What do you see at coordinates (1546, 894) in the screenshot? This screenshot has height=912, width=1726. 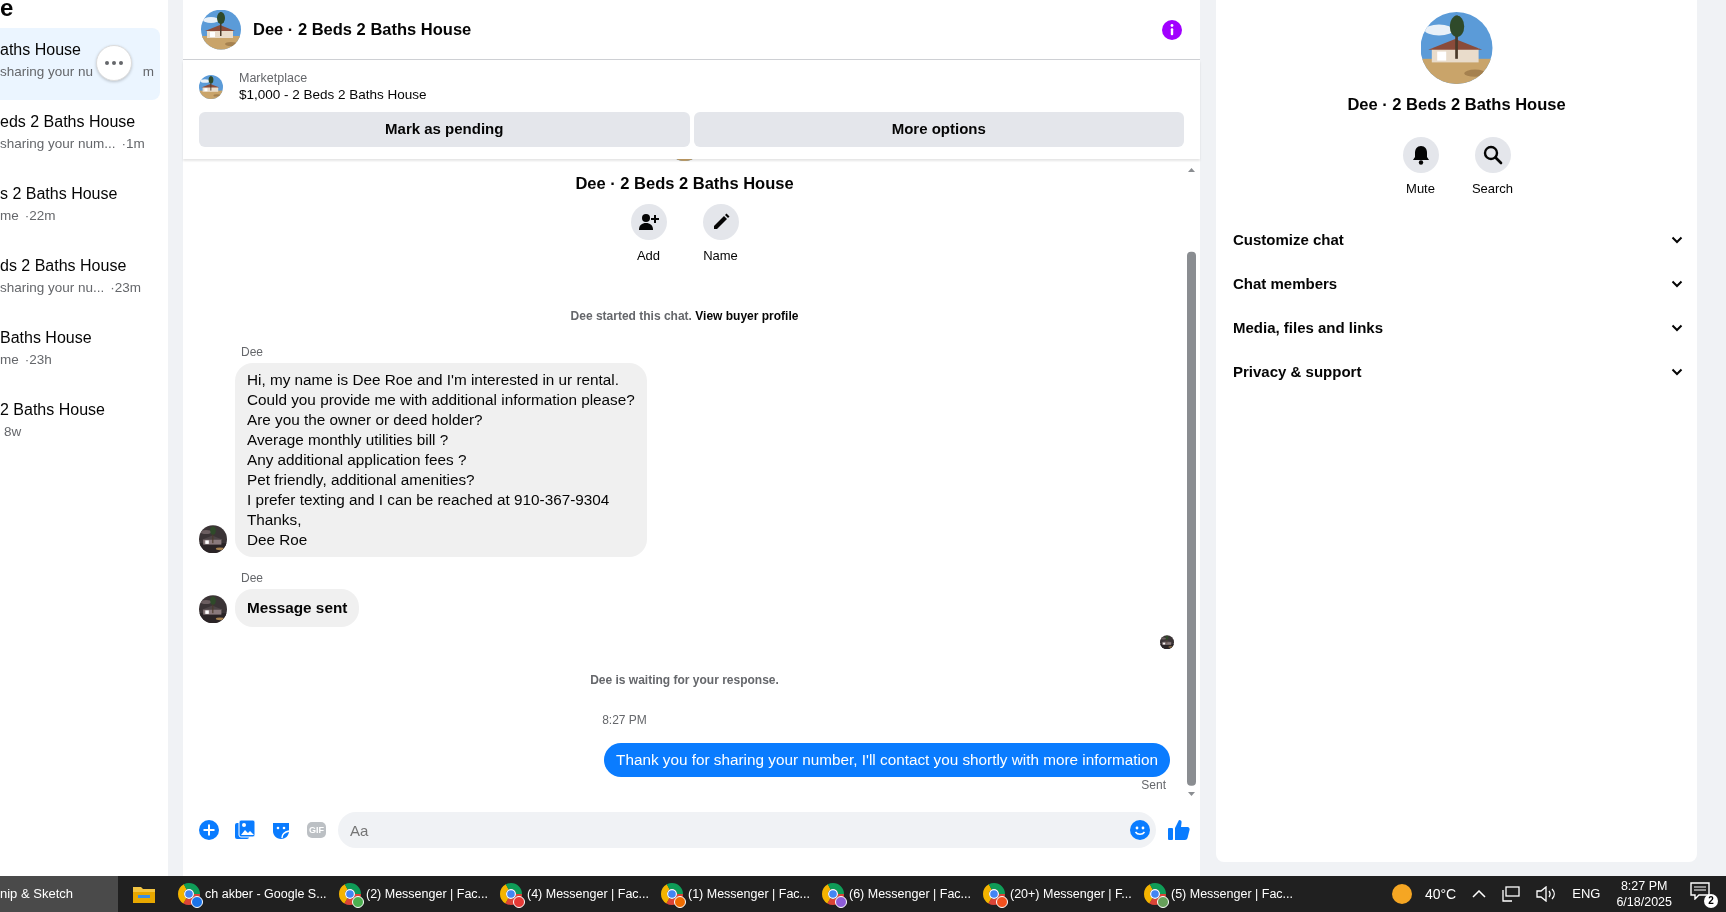 I see `volume-icon` at bounding box center [1546, 894].